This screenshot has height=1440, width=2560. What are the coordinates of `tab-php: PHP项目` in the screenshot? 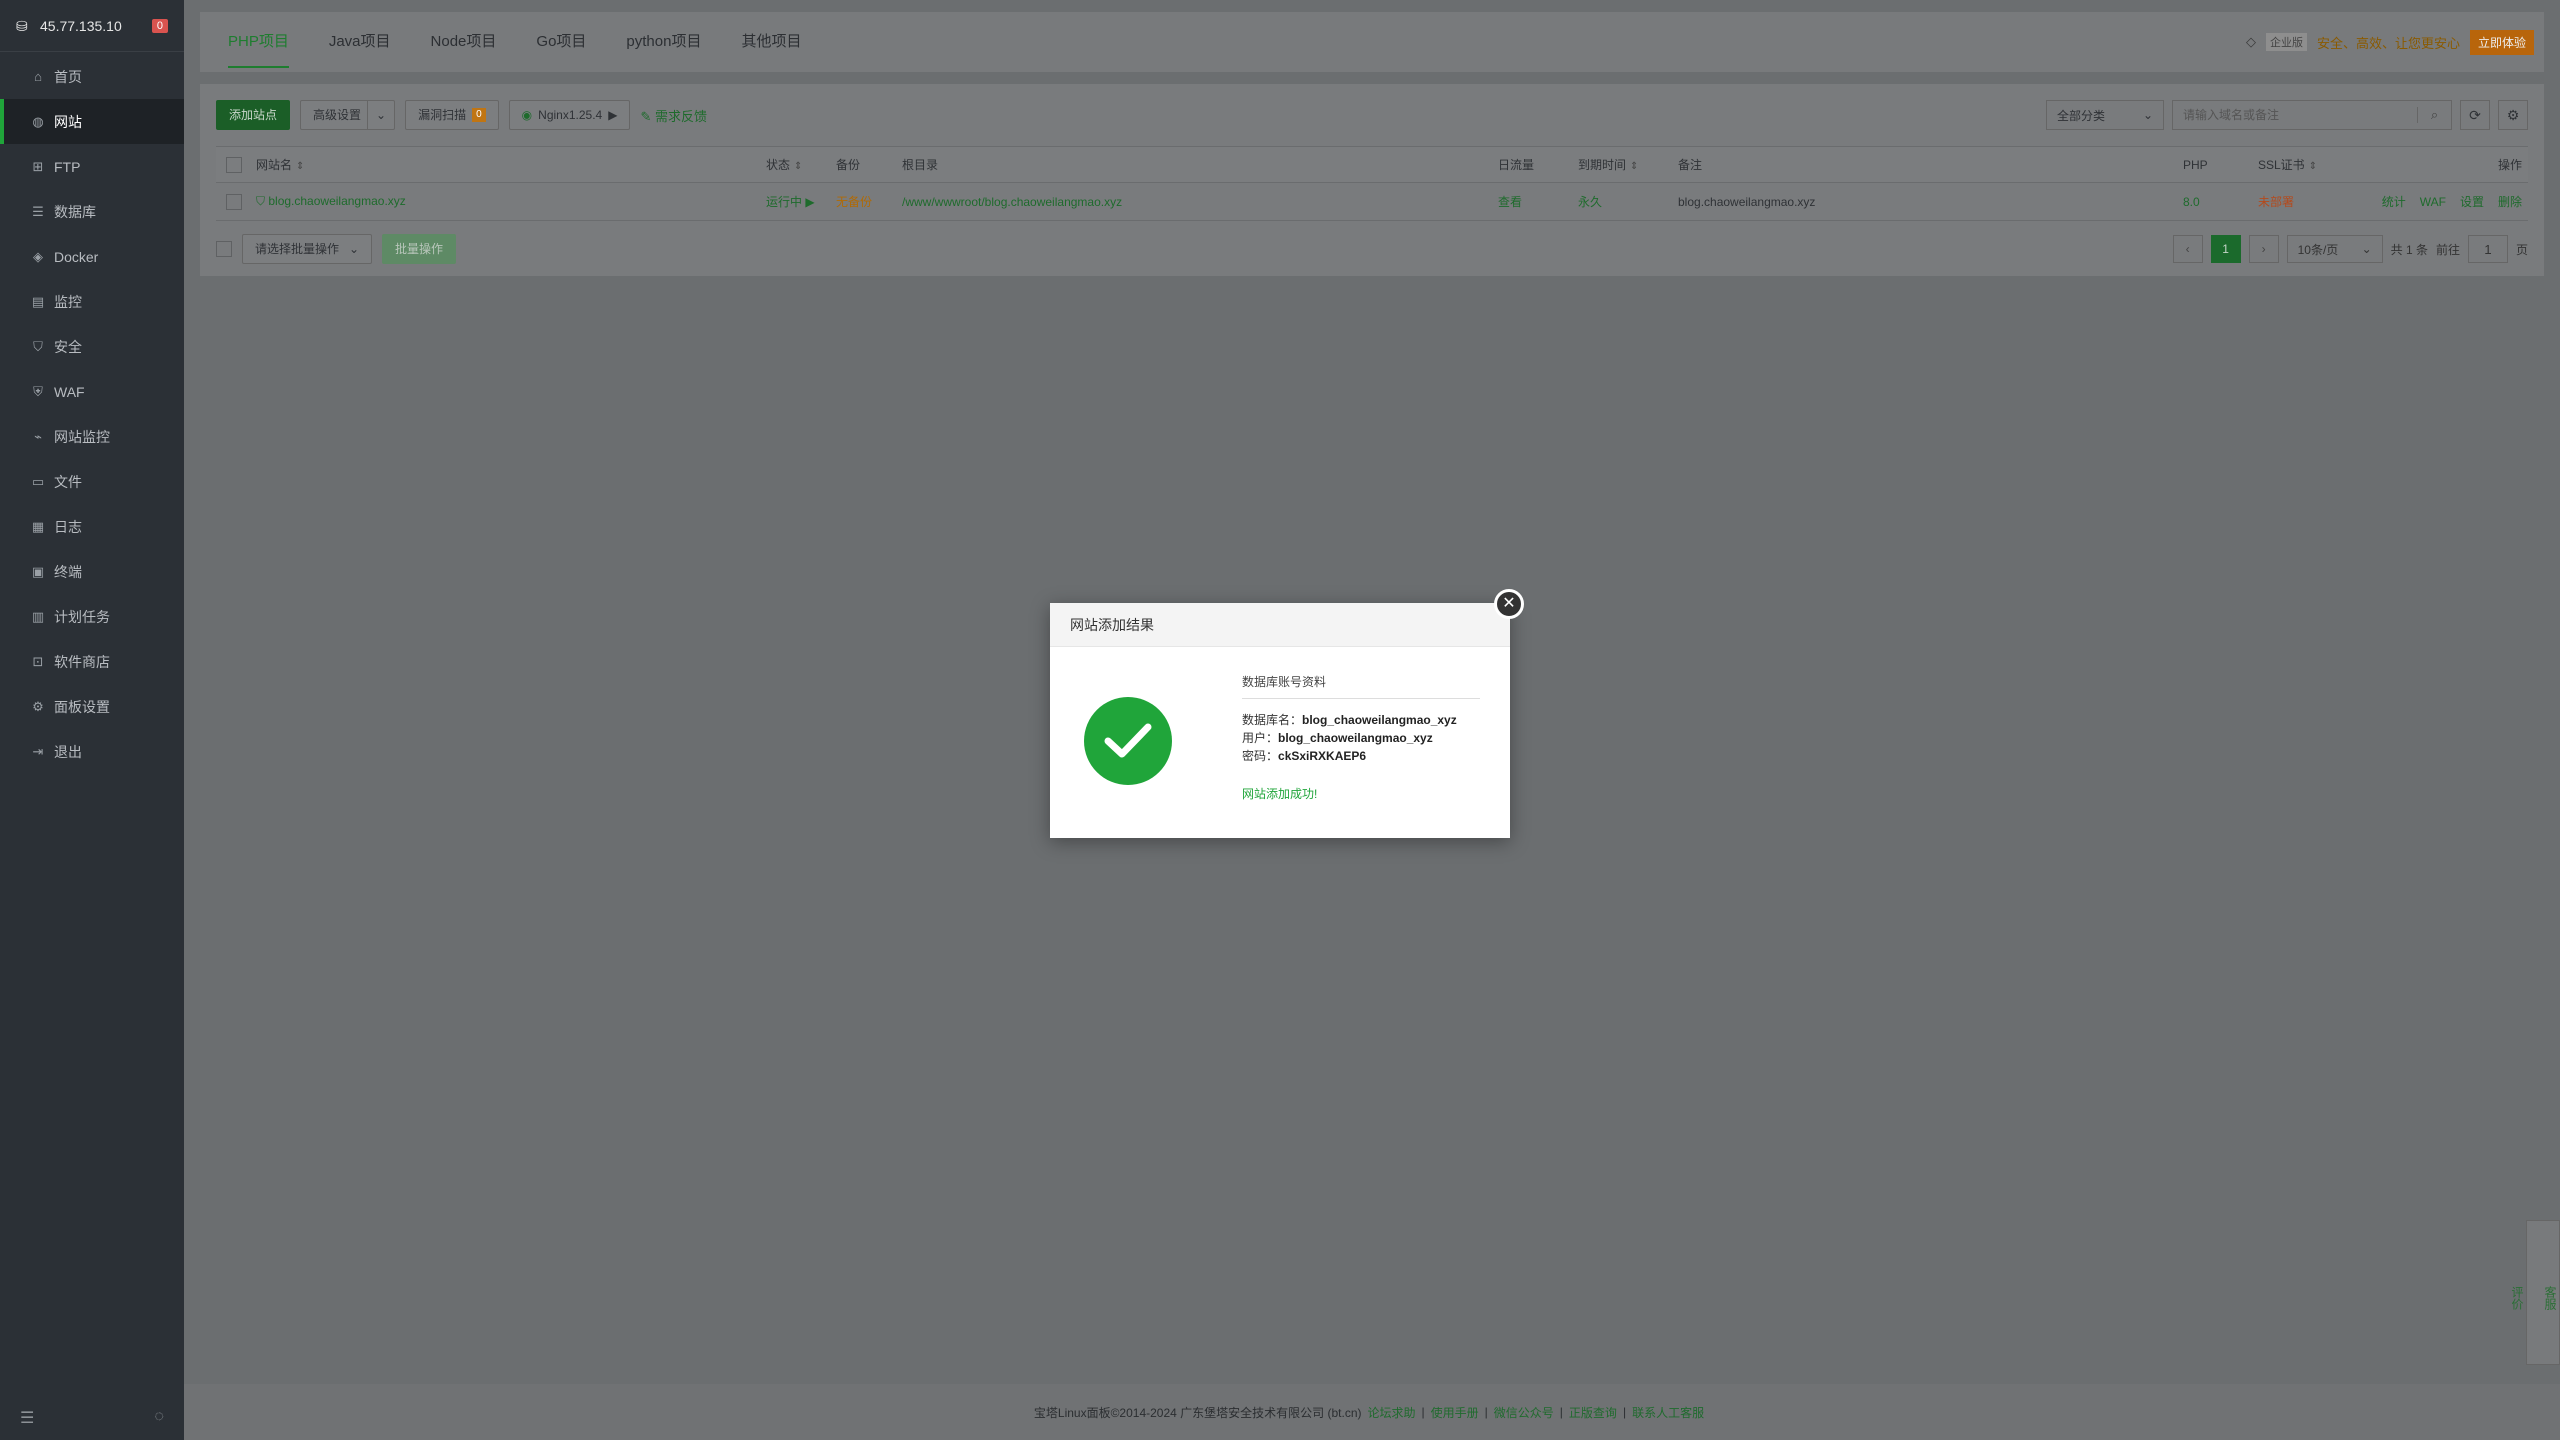 It's located at (258, 42).